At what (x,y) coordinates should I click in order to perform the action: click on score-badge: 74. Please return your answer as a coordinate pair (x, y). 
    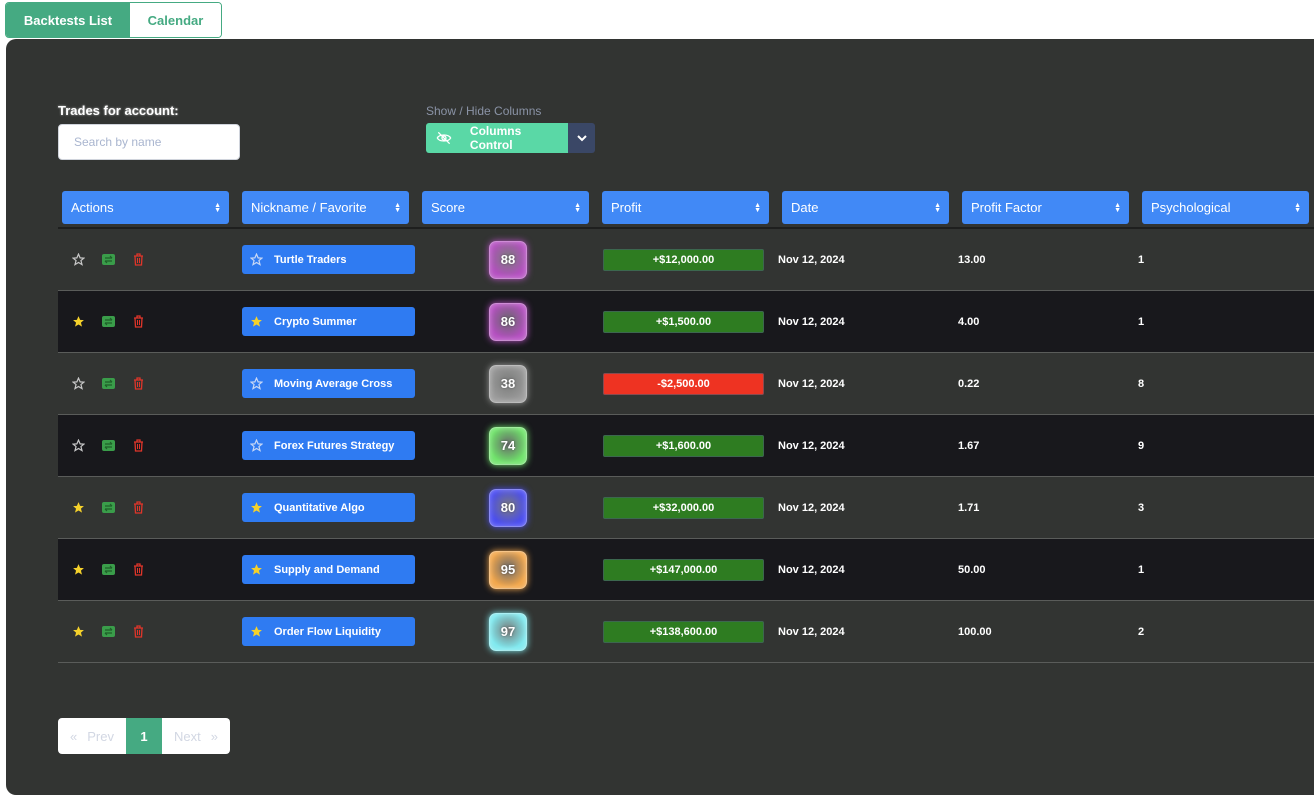
    Looking at the image, I should click on (508, 445).